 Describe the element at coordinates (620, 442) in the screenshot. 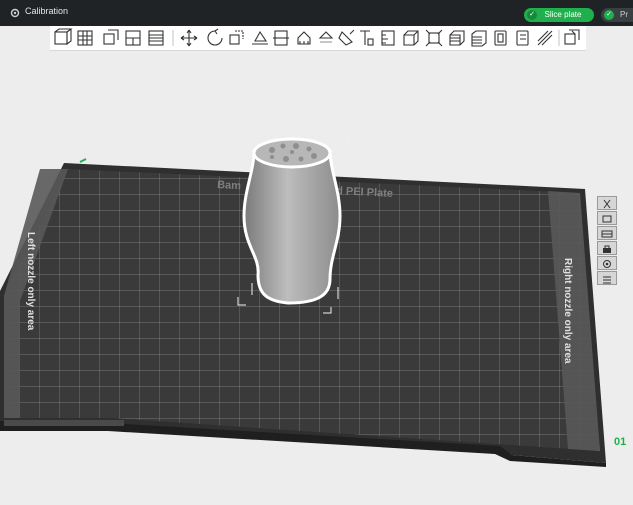

I see `plate-corner-label: 01` at that location.